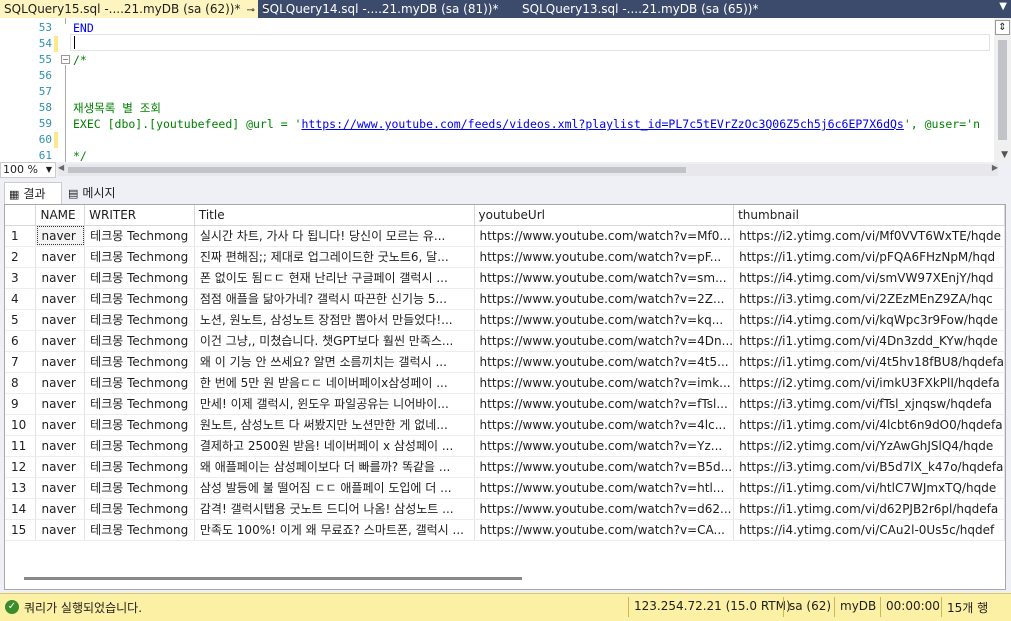  What do you see at coordinates (995, 167) in the screenshot?
I see `scroll-right-icon: ▶` at bounding box center [995, 167].